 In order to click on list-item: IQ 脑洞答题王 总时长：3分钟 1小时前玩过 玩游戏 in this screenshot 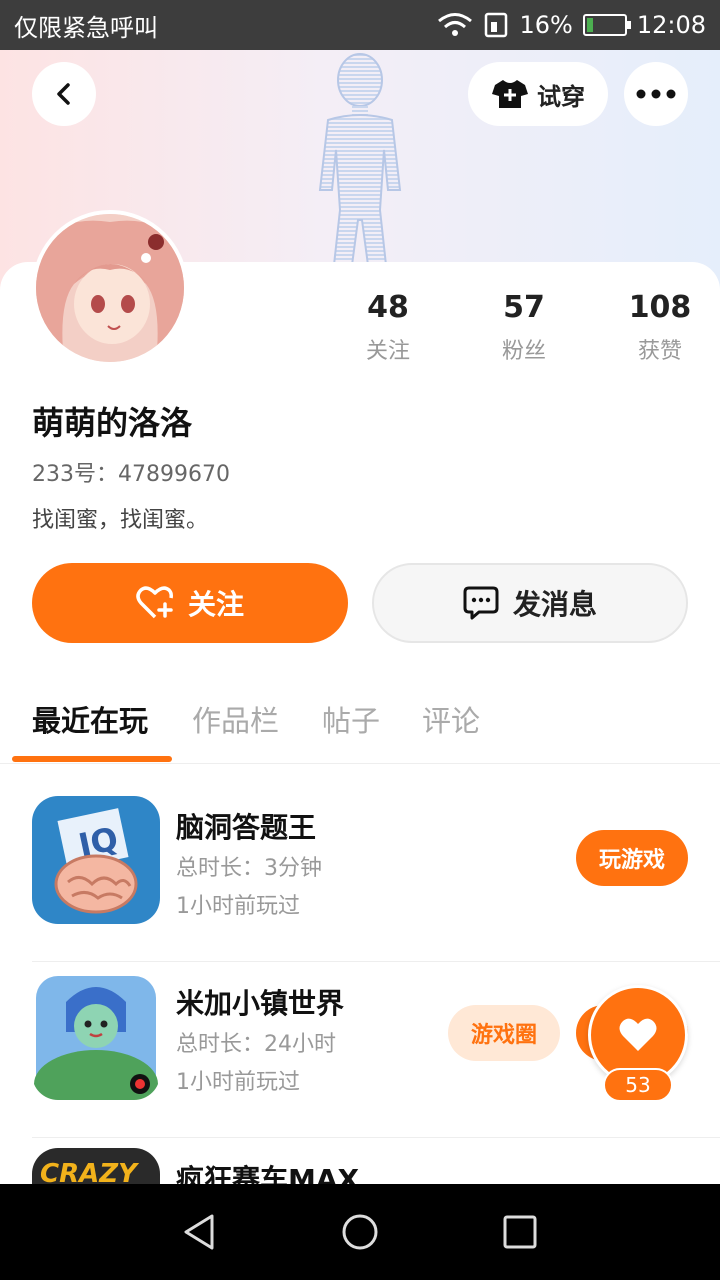, I will do `click(360, 874)`.